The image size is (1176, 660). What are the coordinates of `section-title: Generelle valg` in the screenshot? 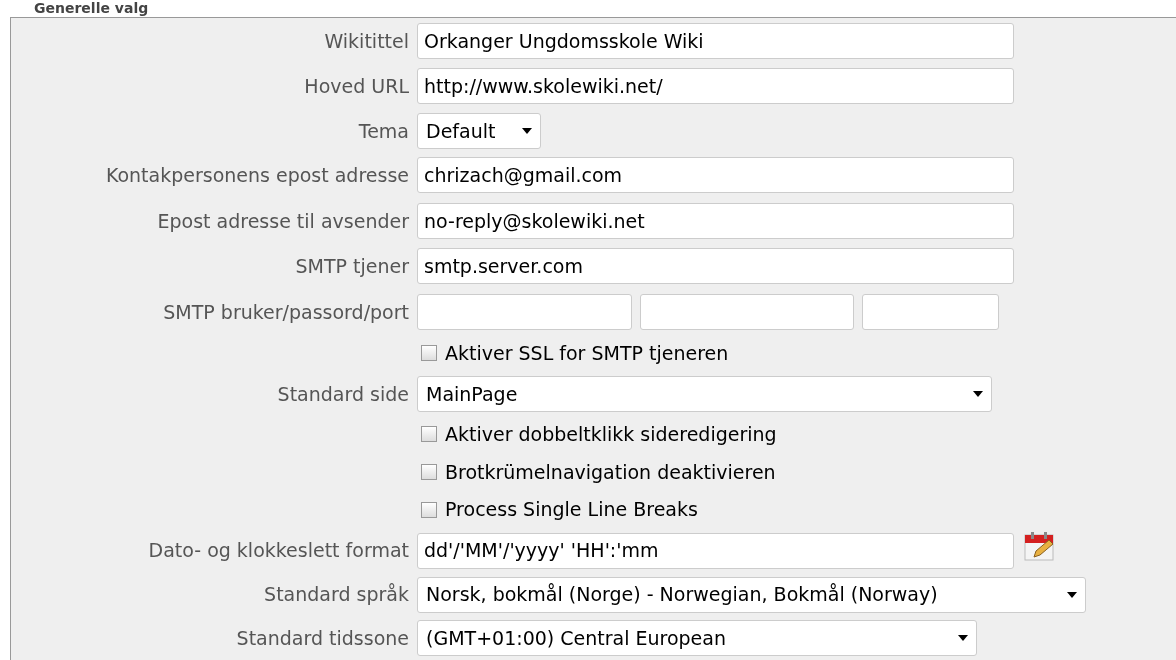 It's located at (91, 8).